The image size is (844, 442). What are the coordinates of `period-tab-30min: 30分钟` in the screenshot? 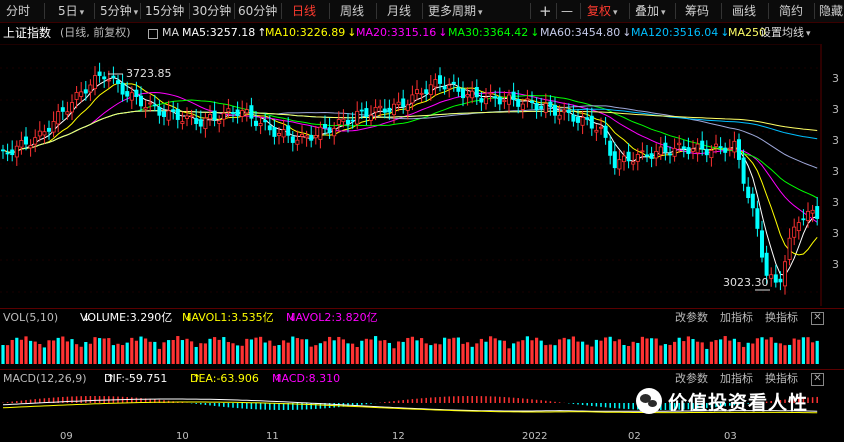 It's located at (211, 11).